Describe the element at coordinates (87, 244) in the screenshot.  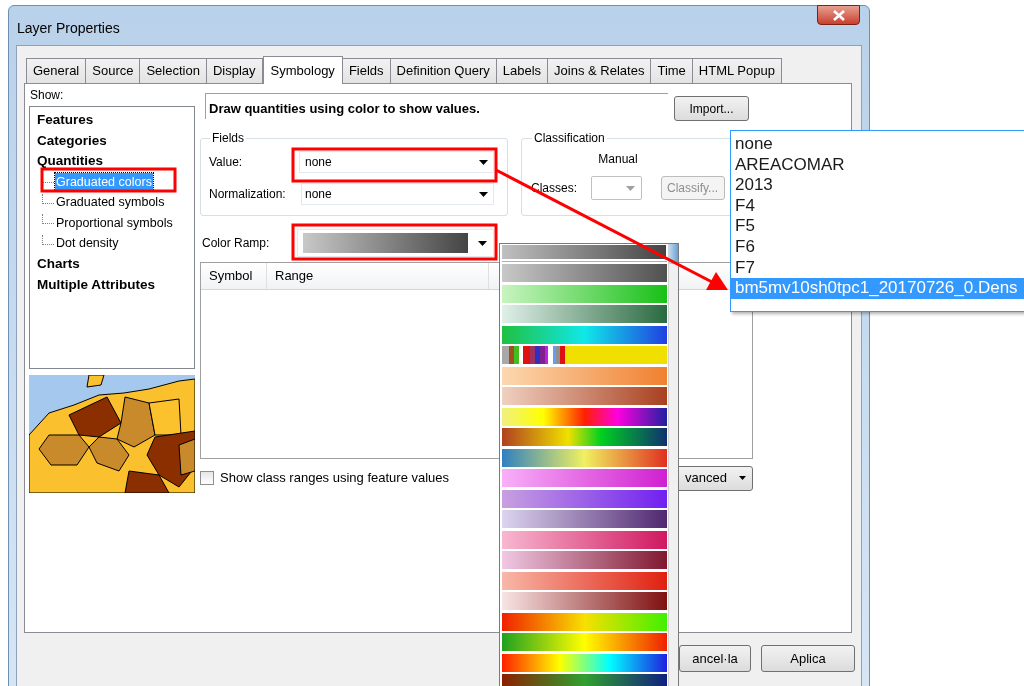
I see `tree-item: Dot density` at that location.